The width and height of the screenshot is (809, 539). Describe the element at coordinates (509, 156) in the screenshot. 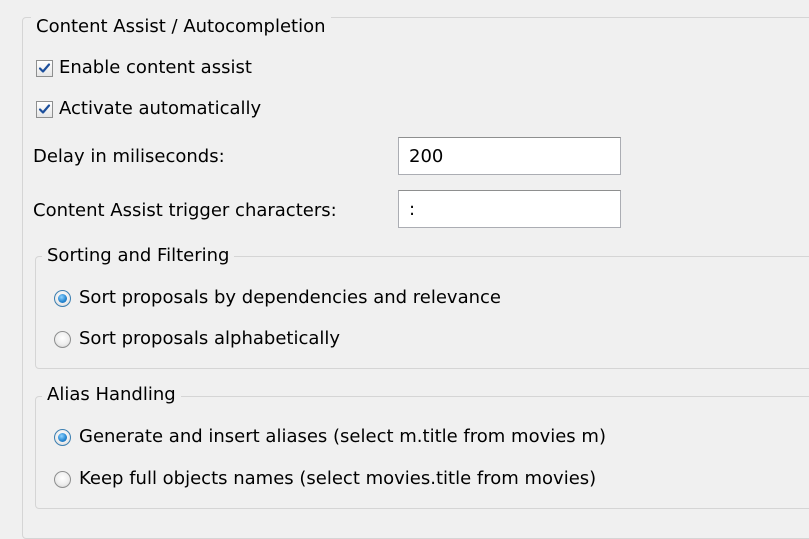

I see `delay-input` at that location.